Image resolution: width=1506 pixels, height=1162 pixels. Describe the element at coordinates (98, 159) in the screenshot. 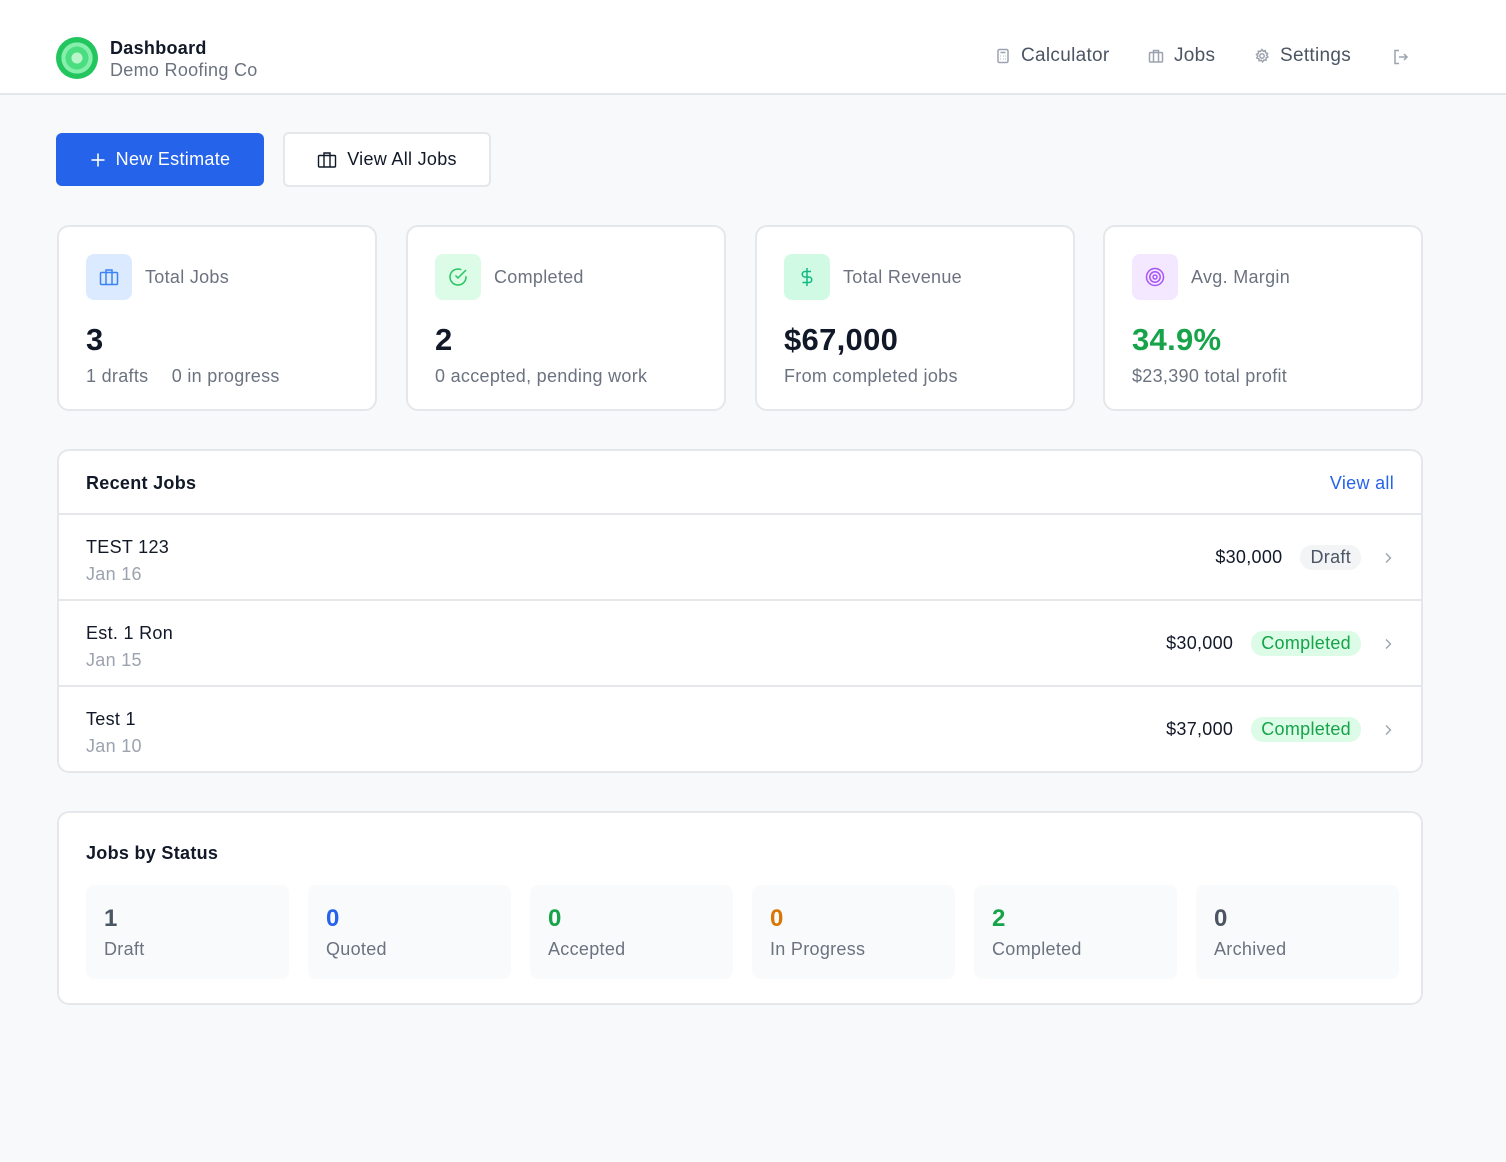

I see `plus-icon` at that location.